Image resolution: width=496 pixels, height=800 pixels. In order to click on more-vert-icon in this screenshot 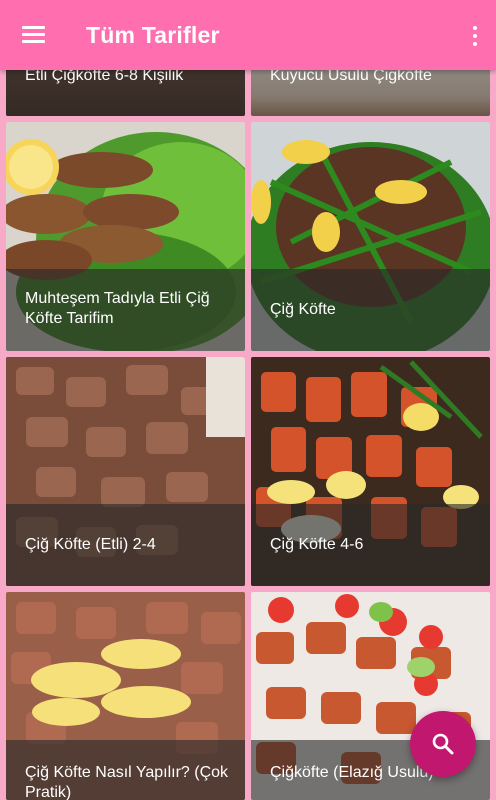, I will do `click(475, 36)`.